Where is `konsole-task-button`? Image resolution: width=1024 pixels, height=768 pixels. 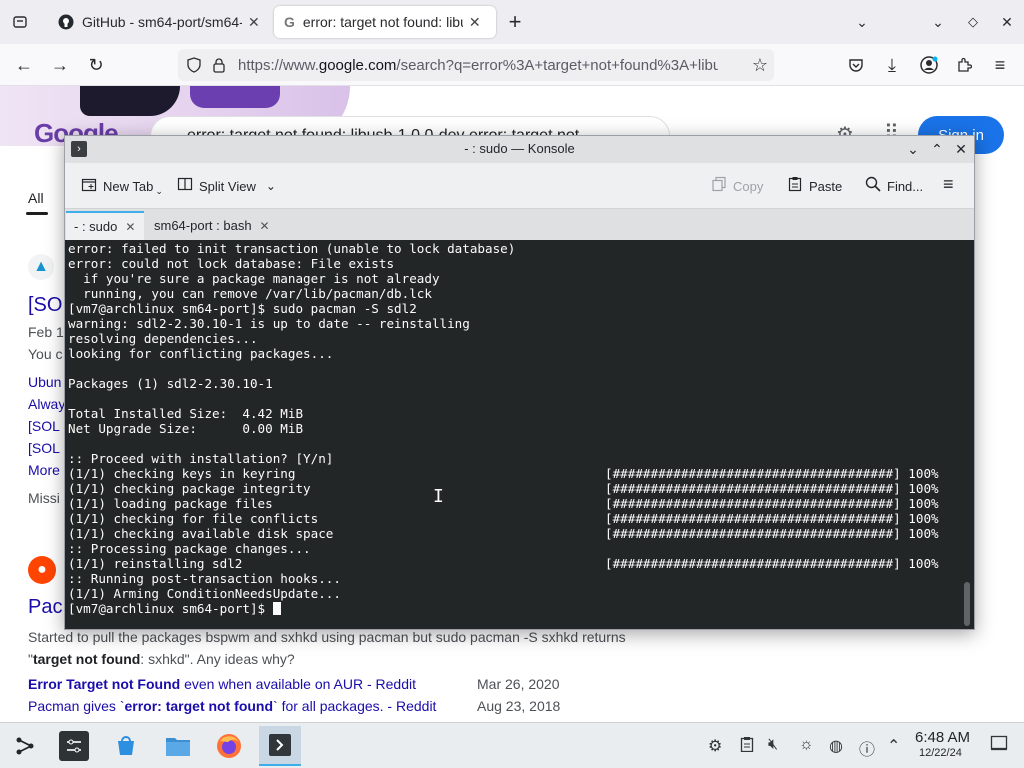
konsole-task-button is located at coordinates (280, 746).